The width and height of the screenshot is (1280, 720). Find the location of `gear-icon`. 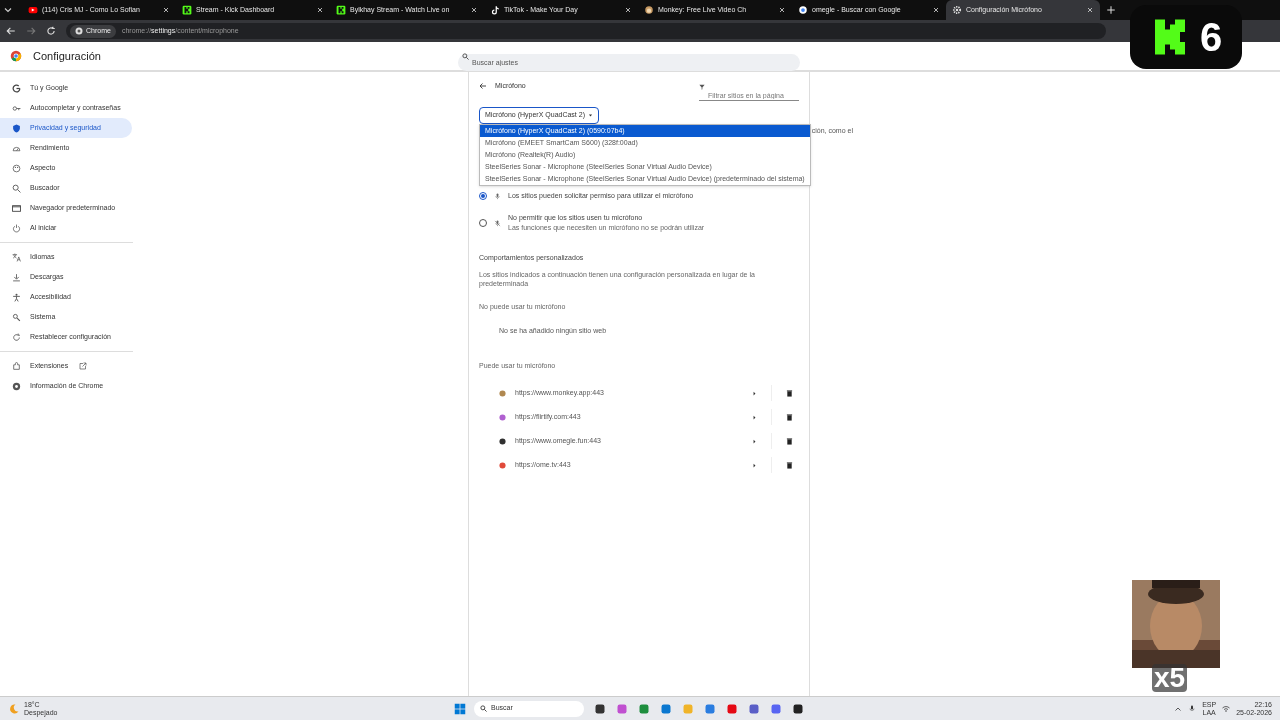

gear-icon is located at coordinates (957, 10).